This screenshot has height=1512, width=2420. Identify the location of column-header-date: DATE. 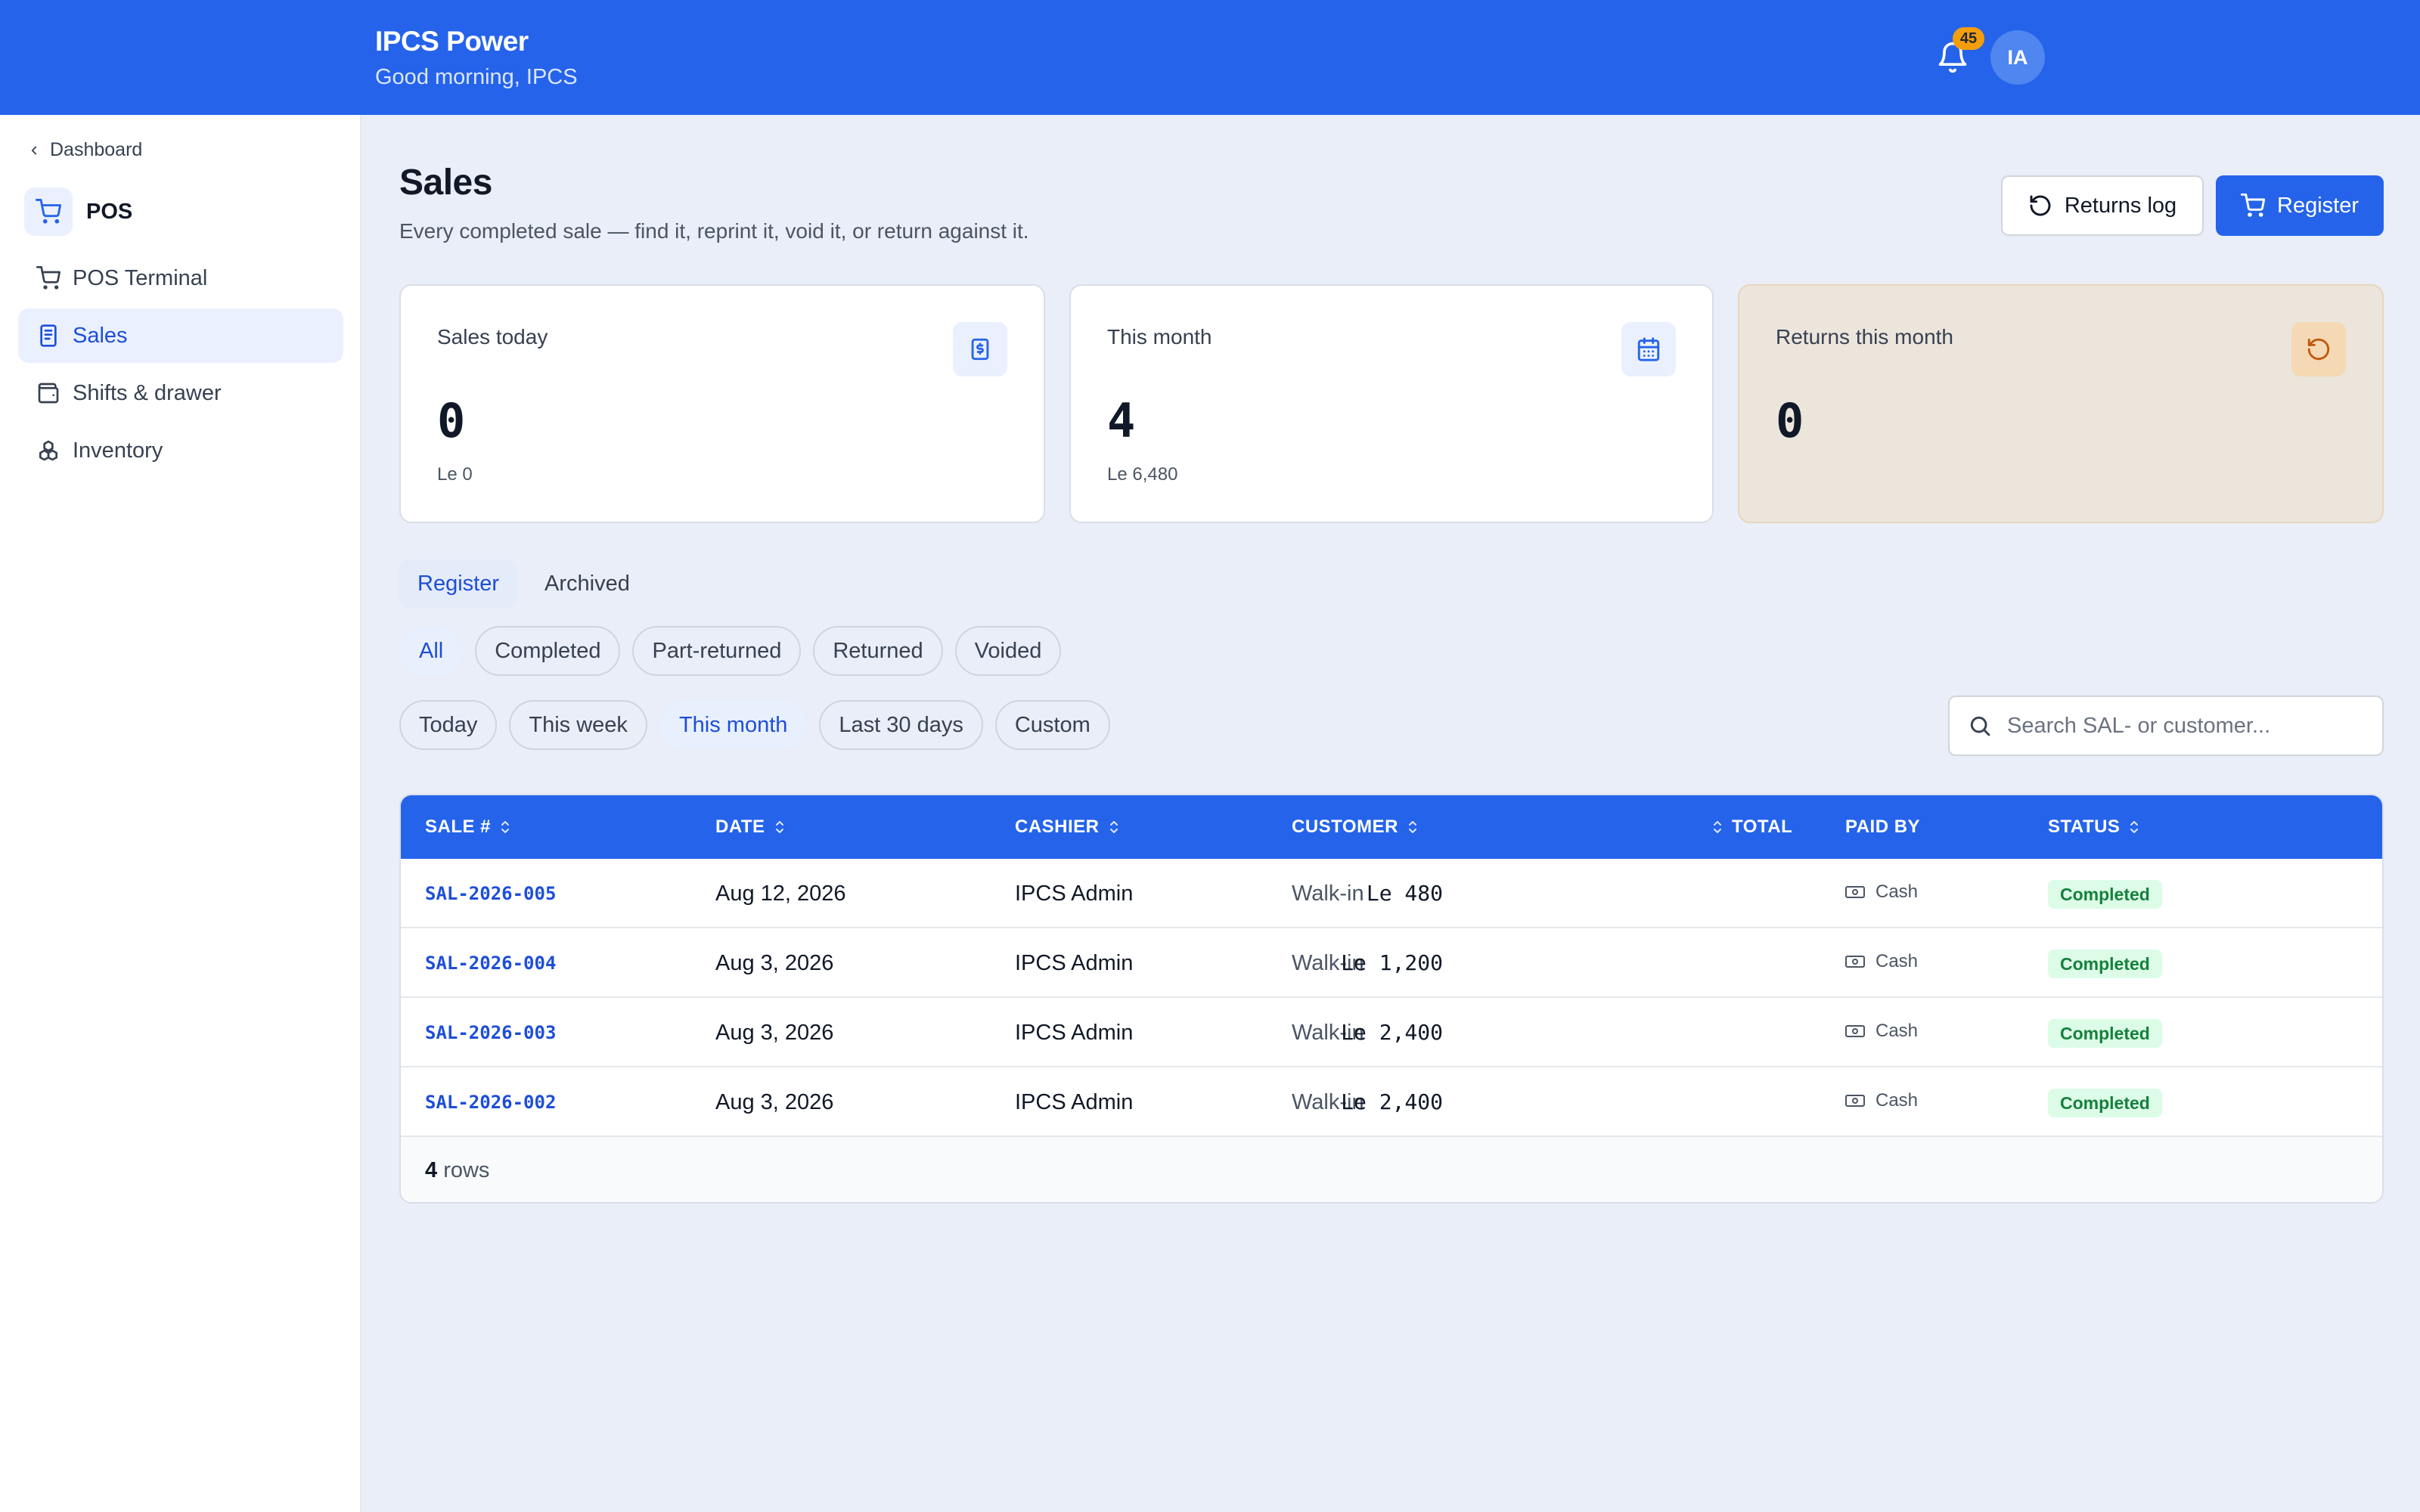
(750, 827).